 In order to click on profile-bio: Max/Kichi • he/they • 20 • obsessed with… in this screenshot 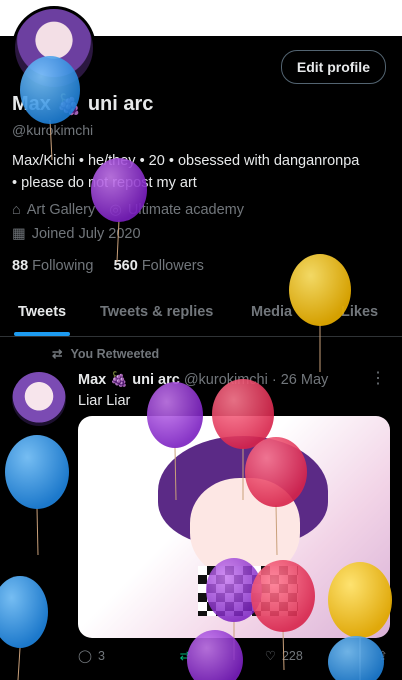, I will do `click(204, 172)`.